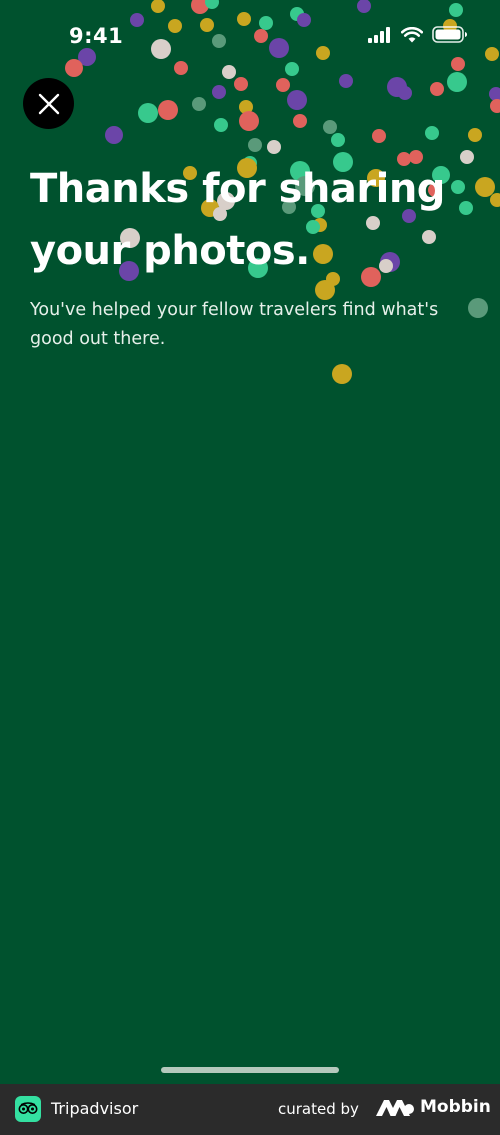 Image resolution: width=500 pixels, height=1135 pixels. I want to click on attribution-footer: Tripadvisor curated by Mobbin, so click(250, 1109).